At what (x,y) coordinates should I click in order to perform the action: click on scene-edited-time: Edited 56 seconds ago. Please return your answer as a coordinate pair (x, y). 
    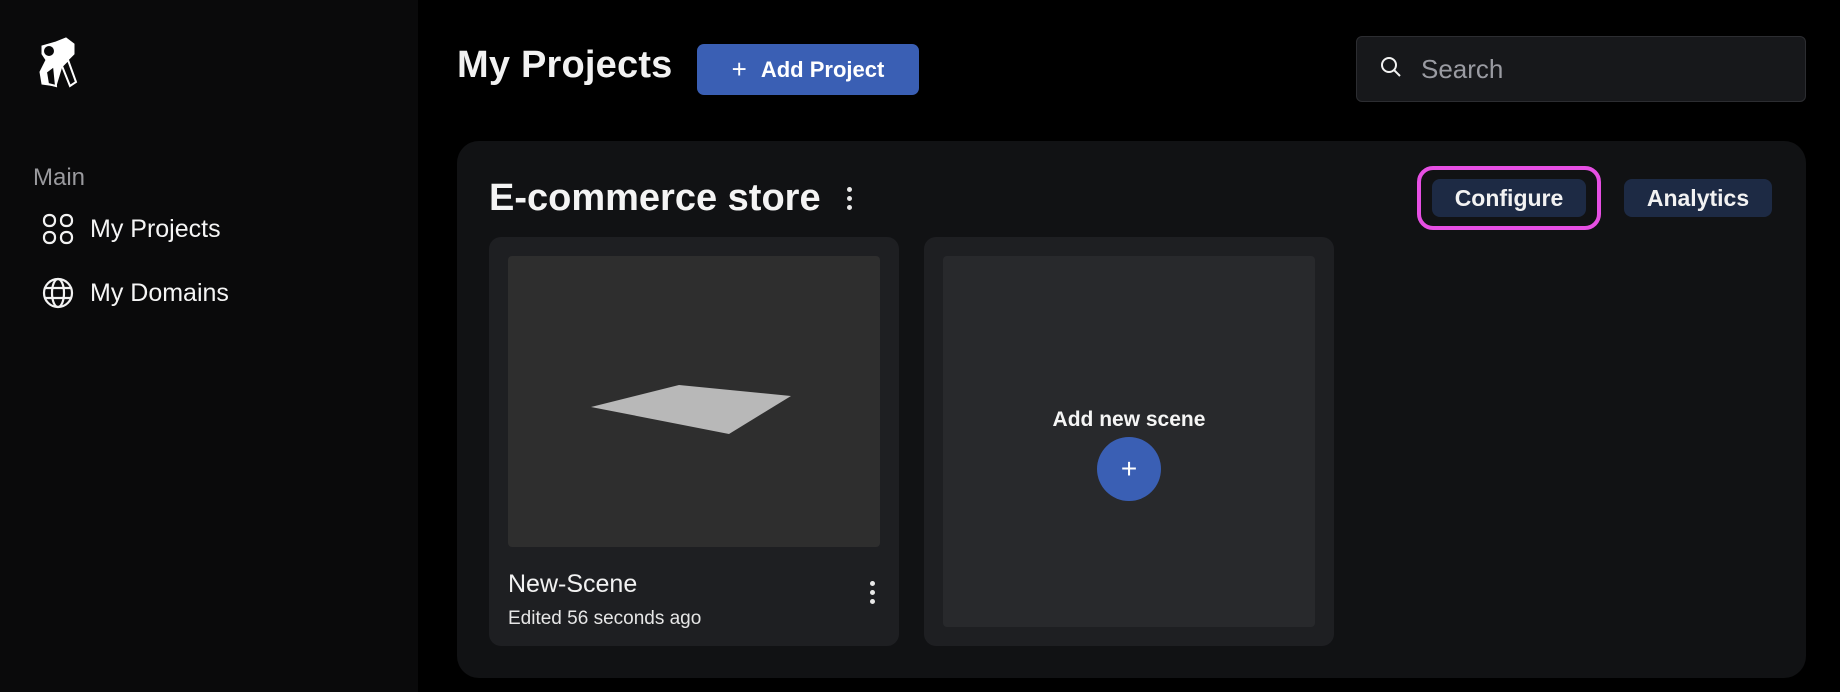
    Looking at the image, I should click on (605, 618).